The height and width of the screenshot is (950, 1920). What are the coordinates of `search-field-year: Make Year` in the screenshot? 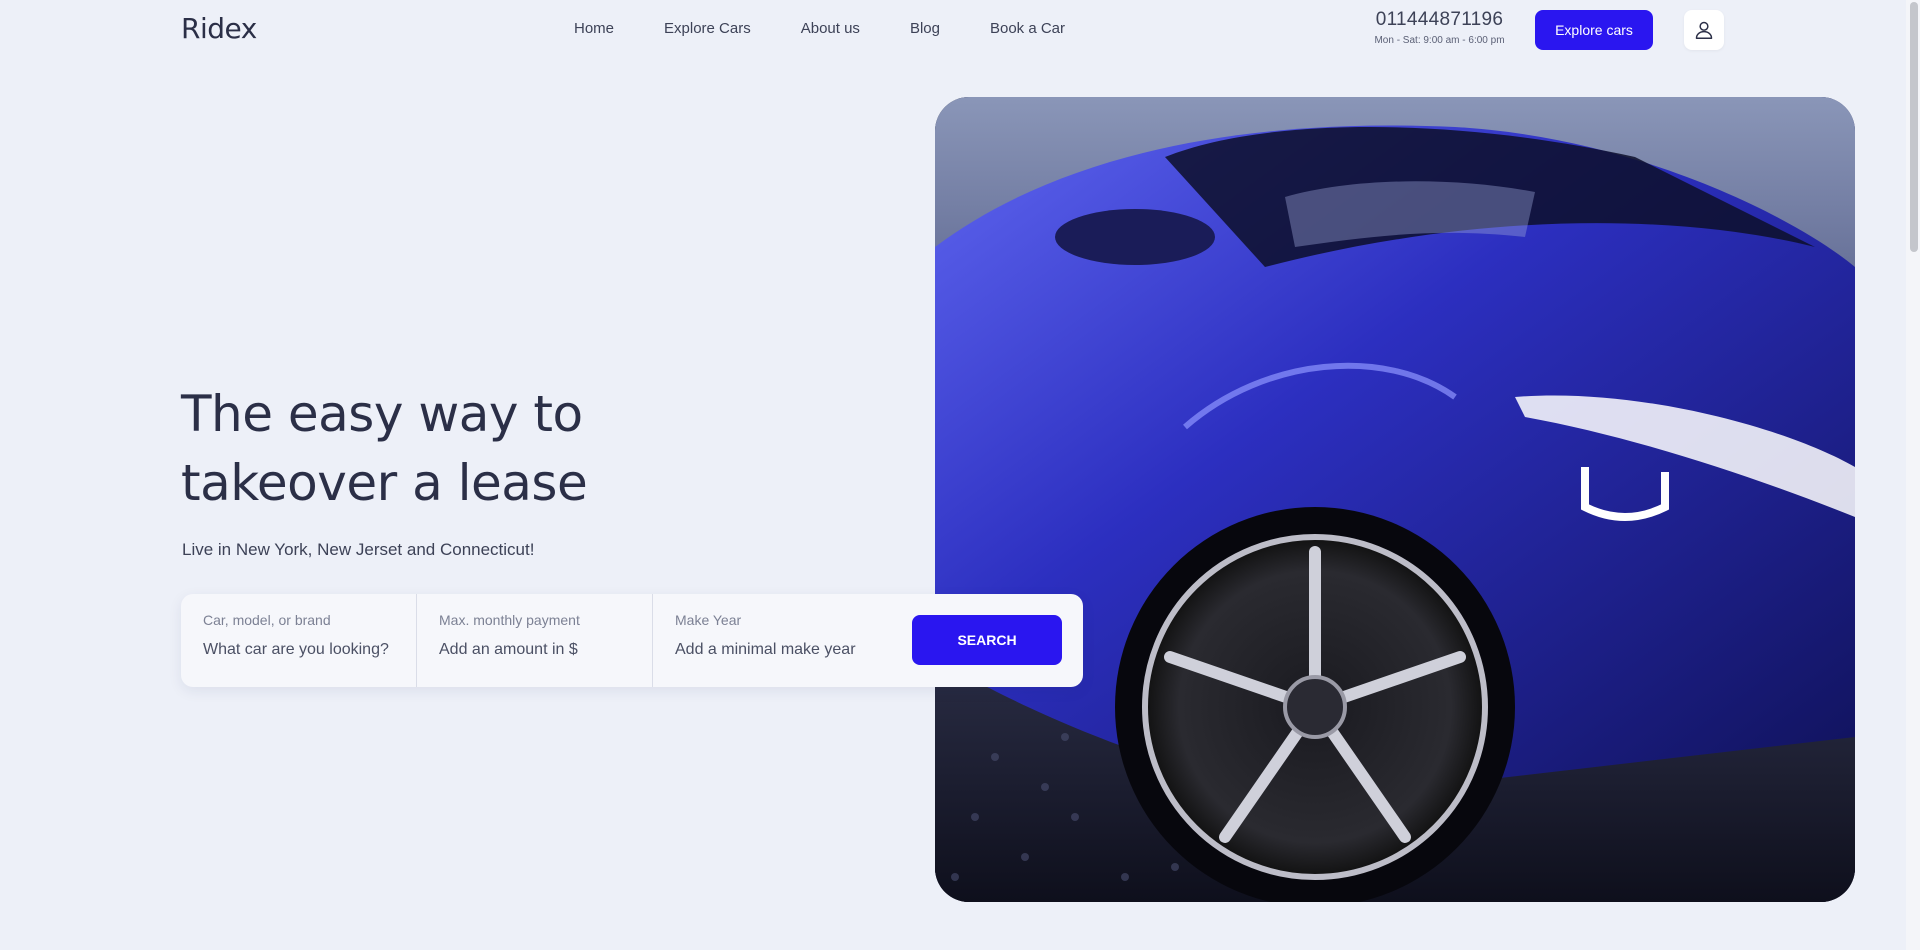 It's located at (778, 640).